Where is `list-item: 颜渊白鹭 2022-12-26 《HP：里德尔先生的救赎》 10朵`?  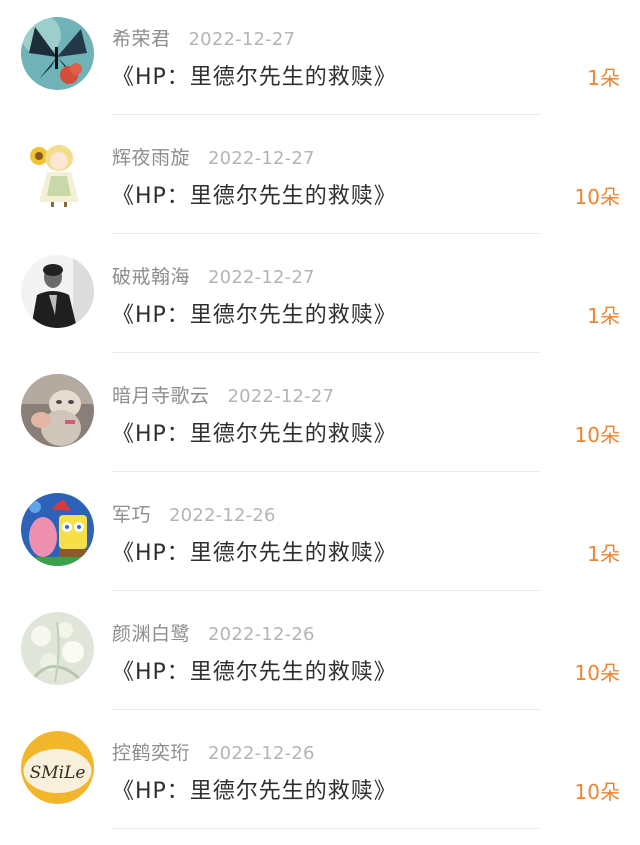
list-item: 颜渊白鹭 2022-12-26 《HP：里德尔先生的救赎》 10朵 is located at coordinates (320, 654).